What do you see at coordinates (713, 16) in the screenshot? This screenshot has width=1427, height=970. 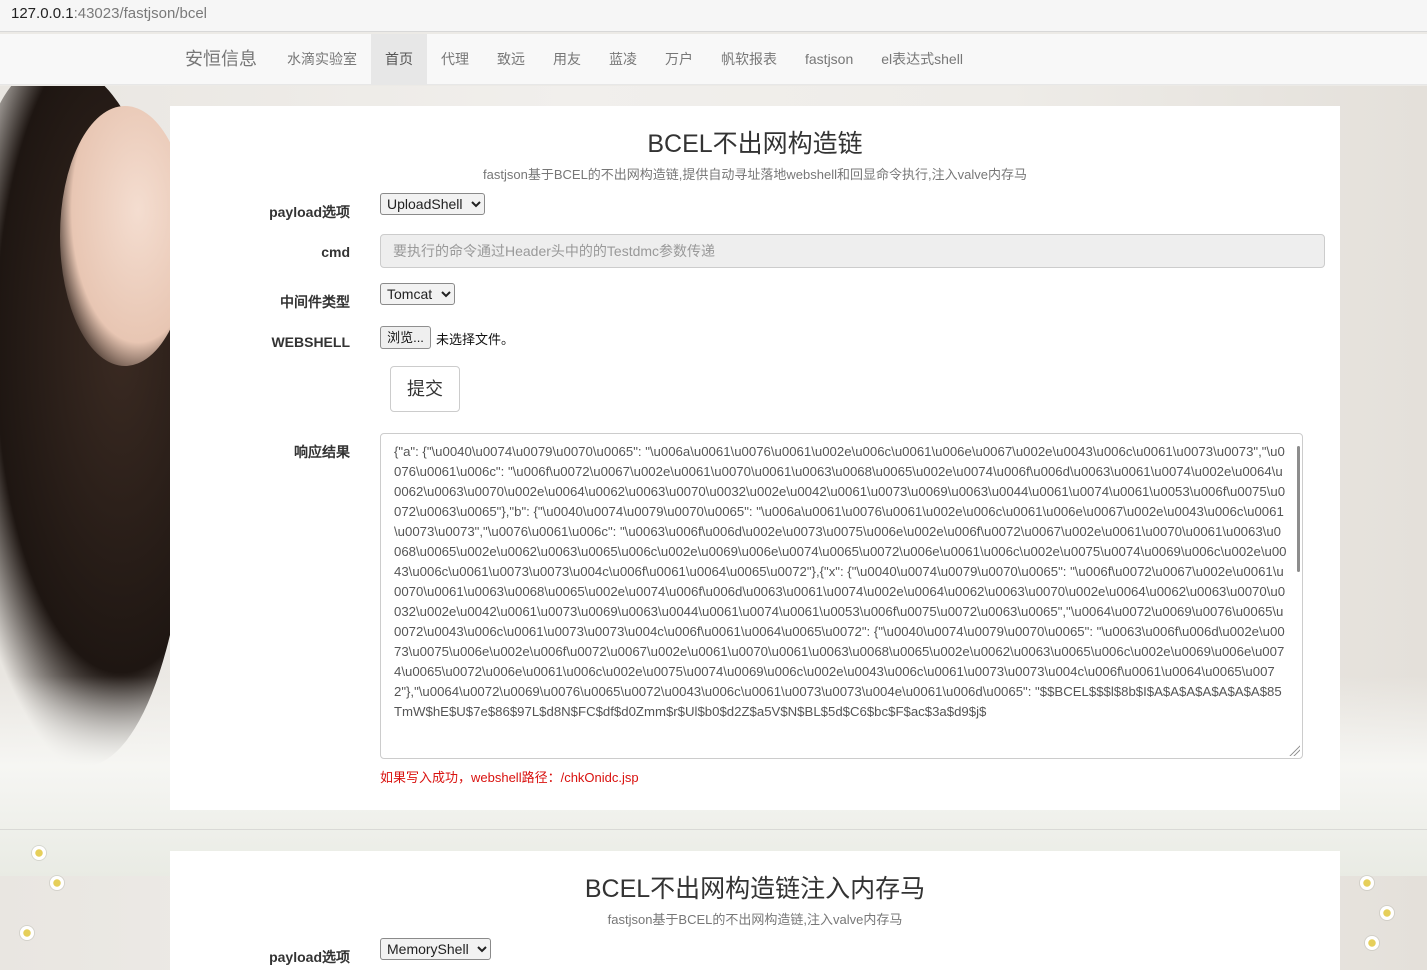 I see `address-bar: 127.0.0.1:43023/fastjson/bcel` at bounding box center [713, 16].